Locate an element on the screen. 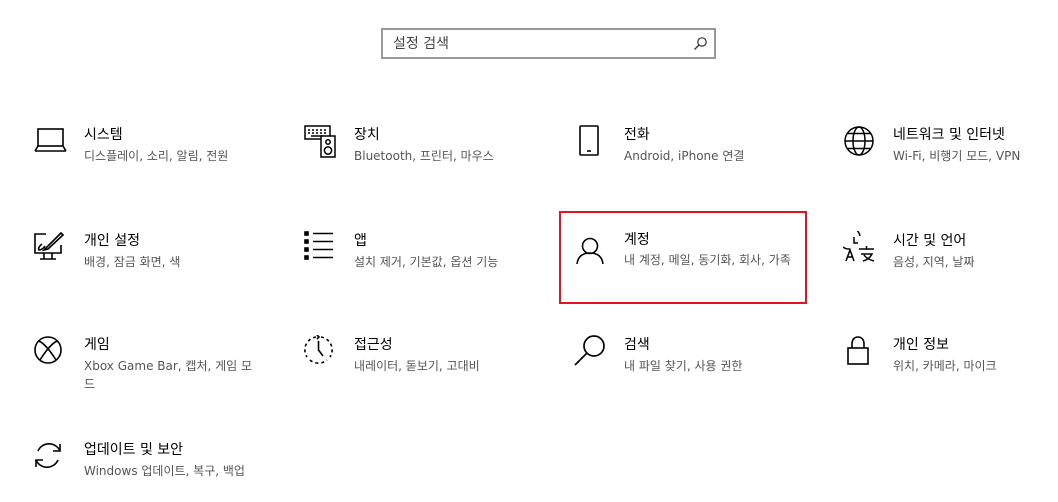 The height and width of the screenshot is (502, 1058). tile-title: 게임 is located at coordinates (97, 345).